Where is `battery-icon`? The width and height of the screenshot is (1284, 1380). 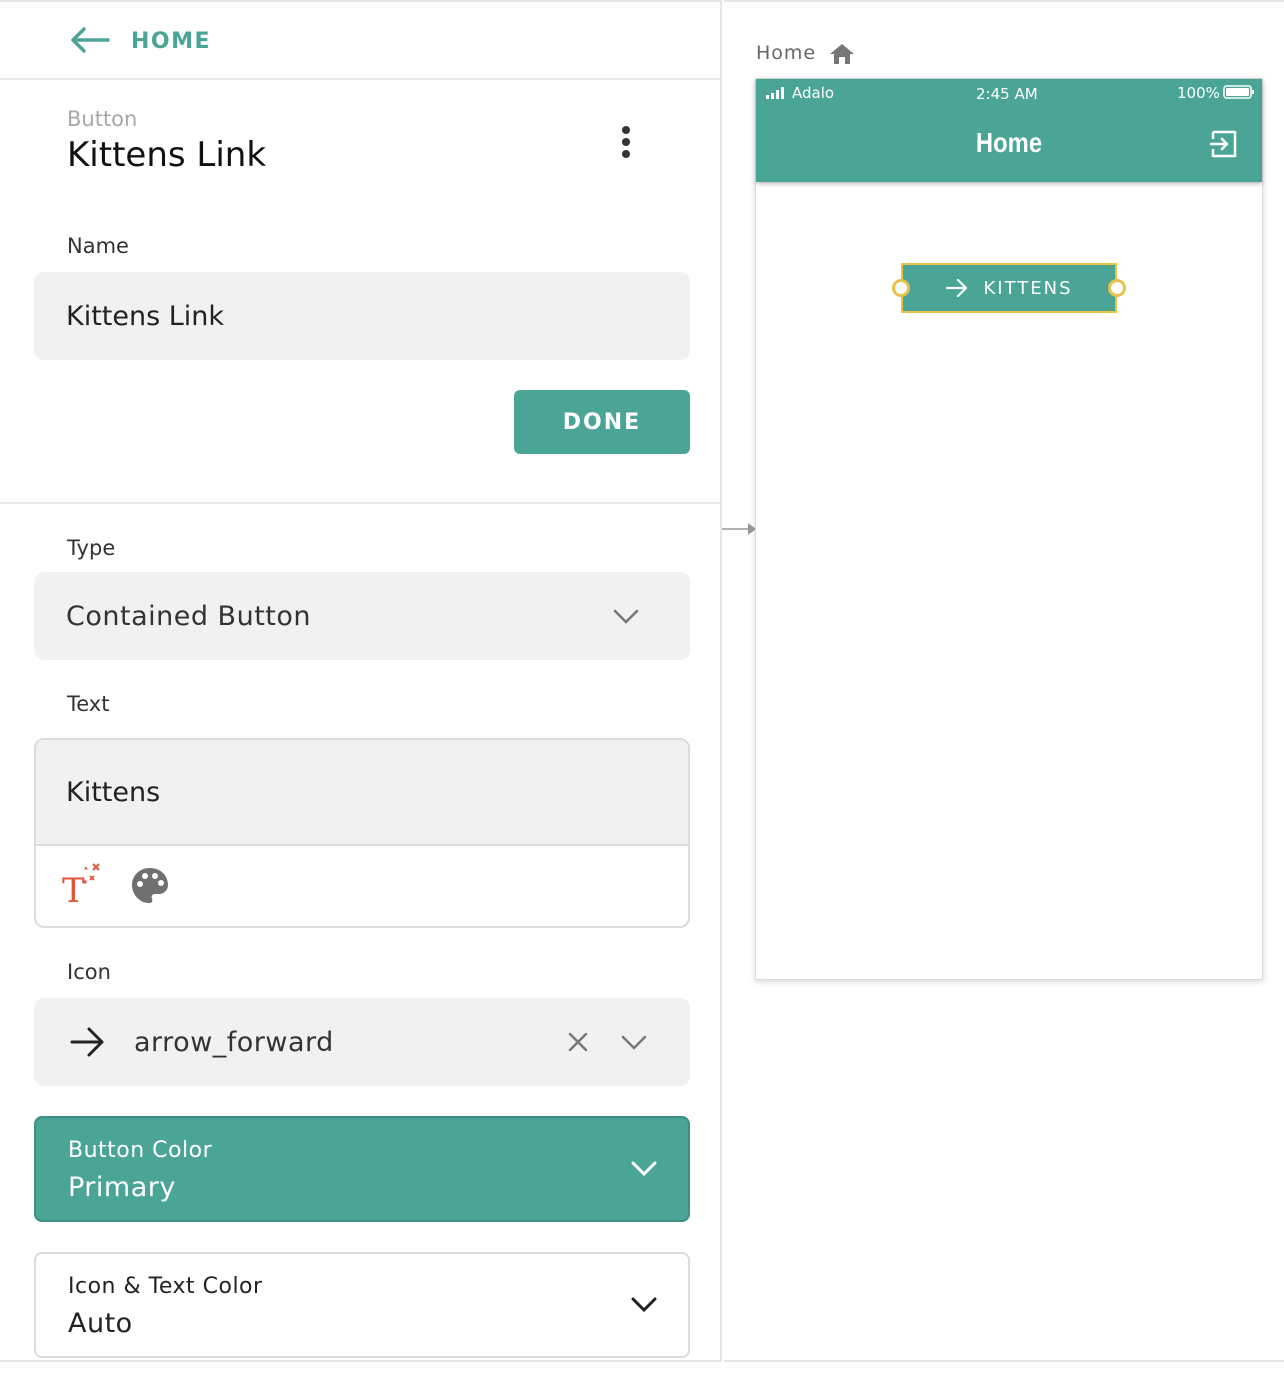 battery-icon is located at coordinates (1238, 92).